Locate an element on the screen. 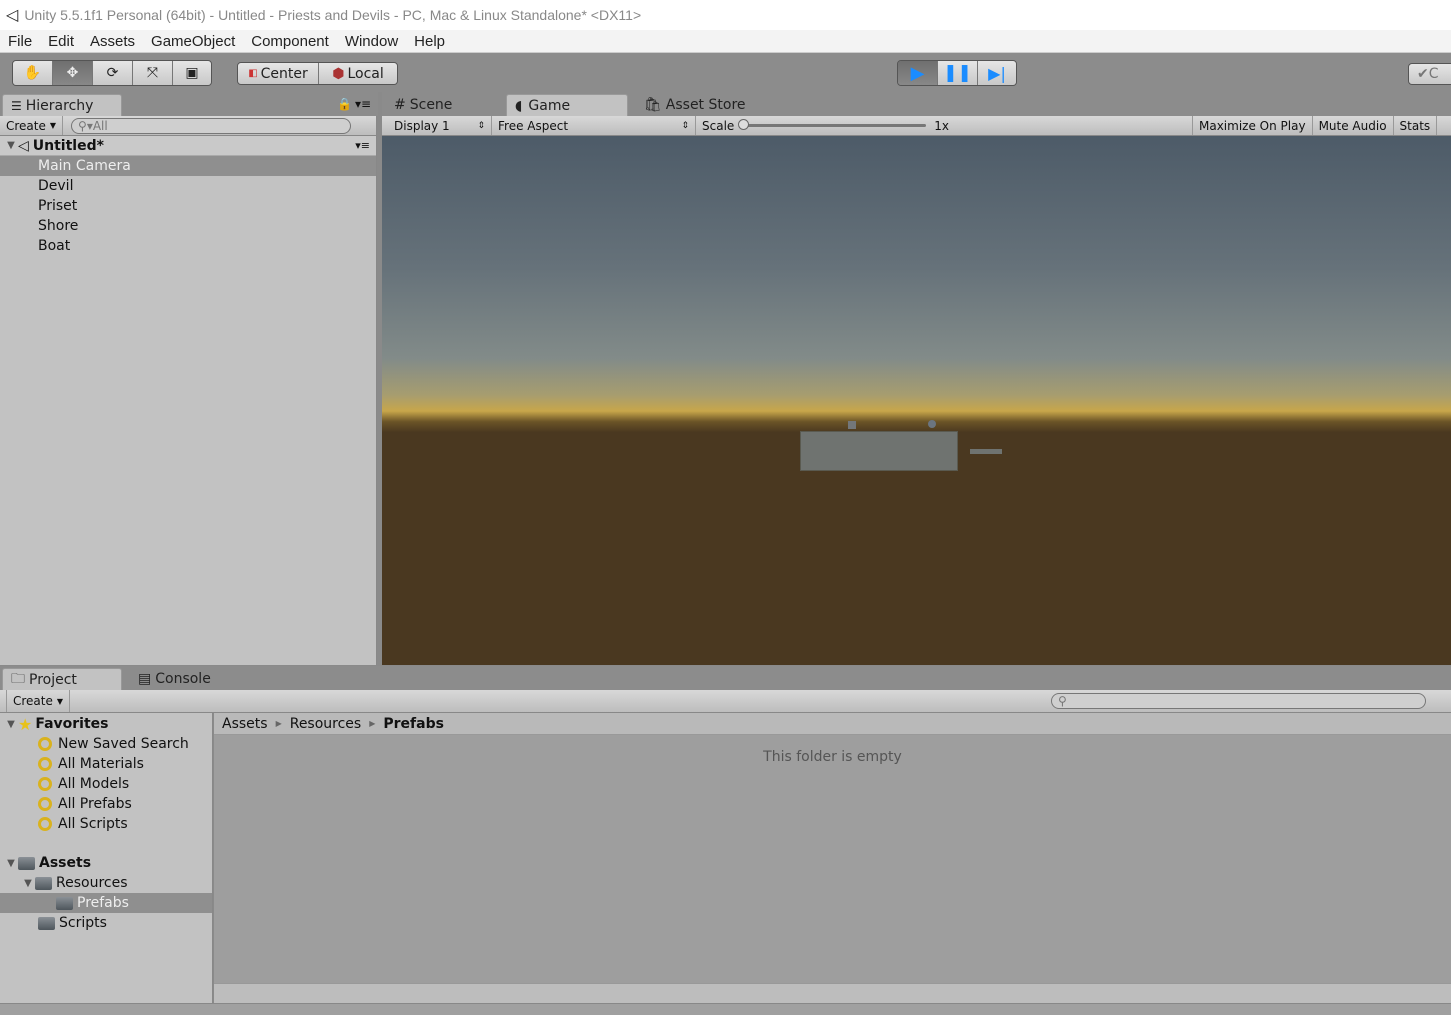 Image resolution: width=1451 pixels, height=1015 pixels. console-icon: ▤ is located at coordinates (145, 679).